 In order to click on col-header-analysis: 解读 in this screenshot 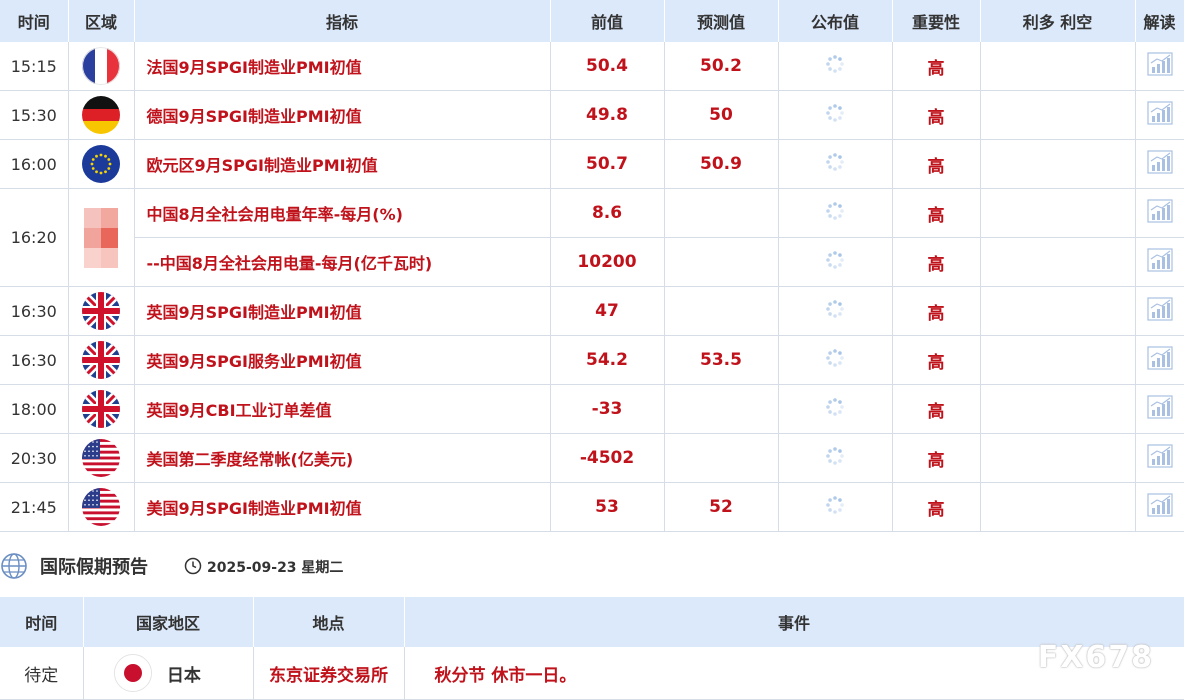, I will do `click(1159, 21)`.